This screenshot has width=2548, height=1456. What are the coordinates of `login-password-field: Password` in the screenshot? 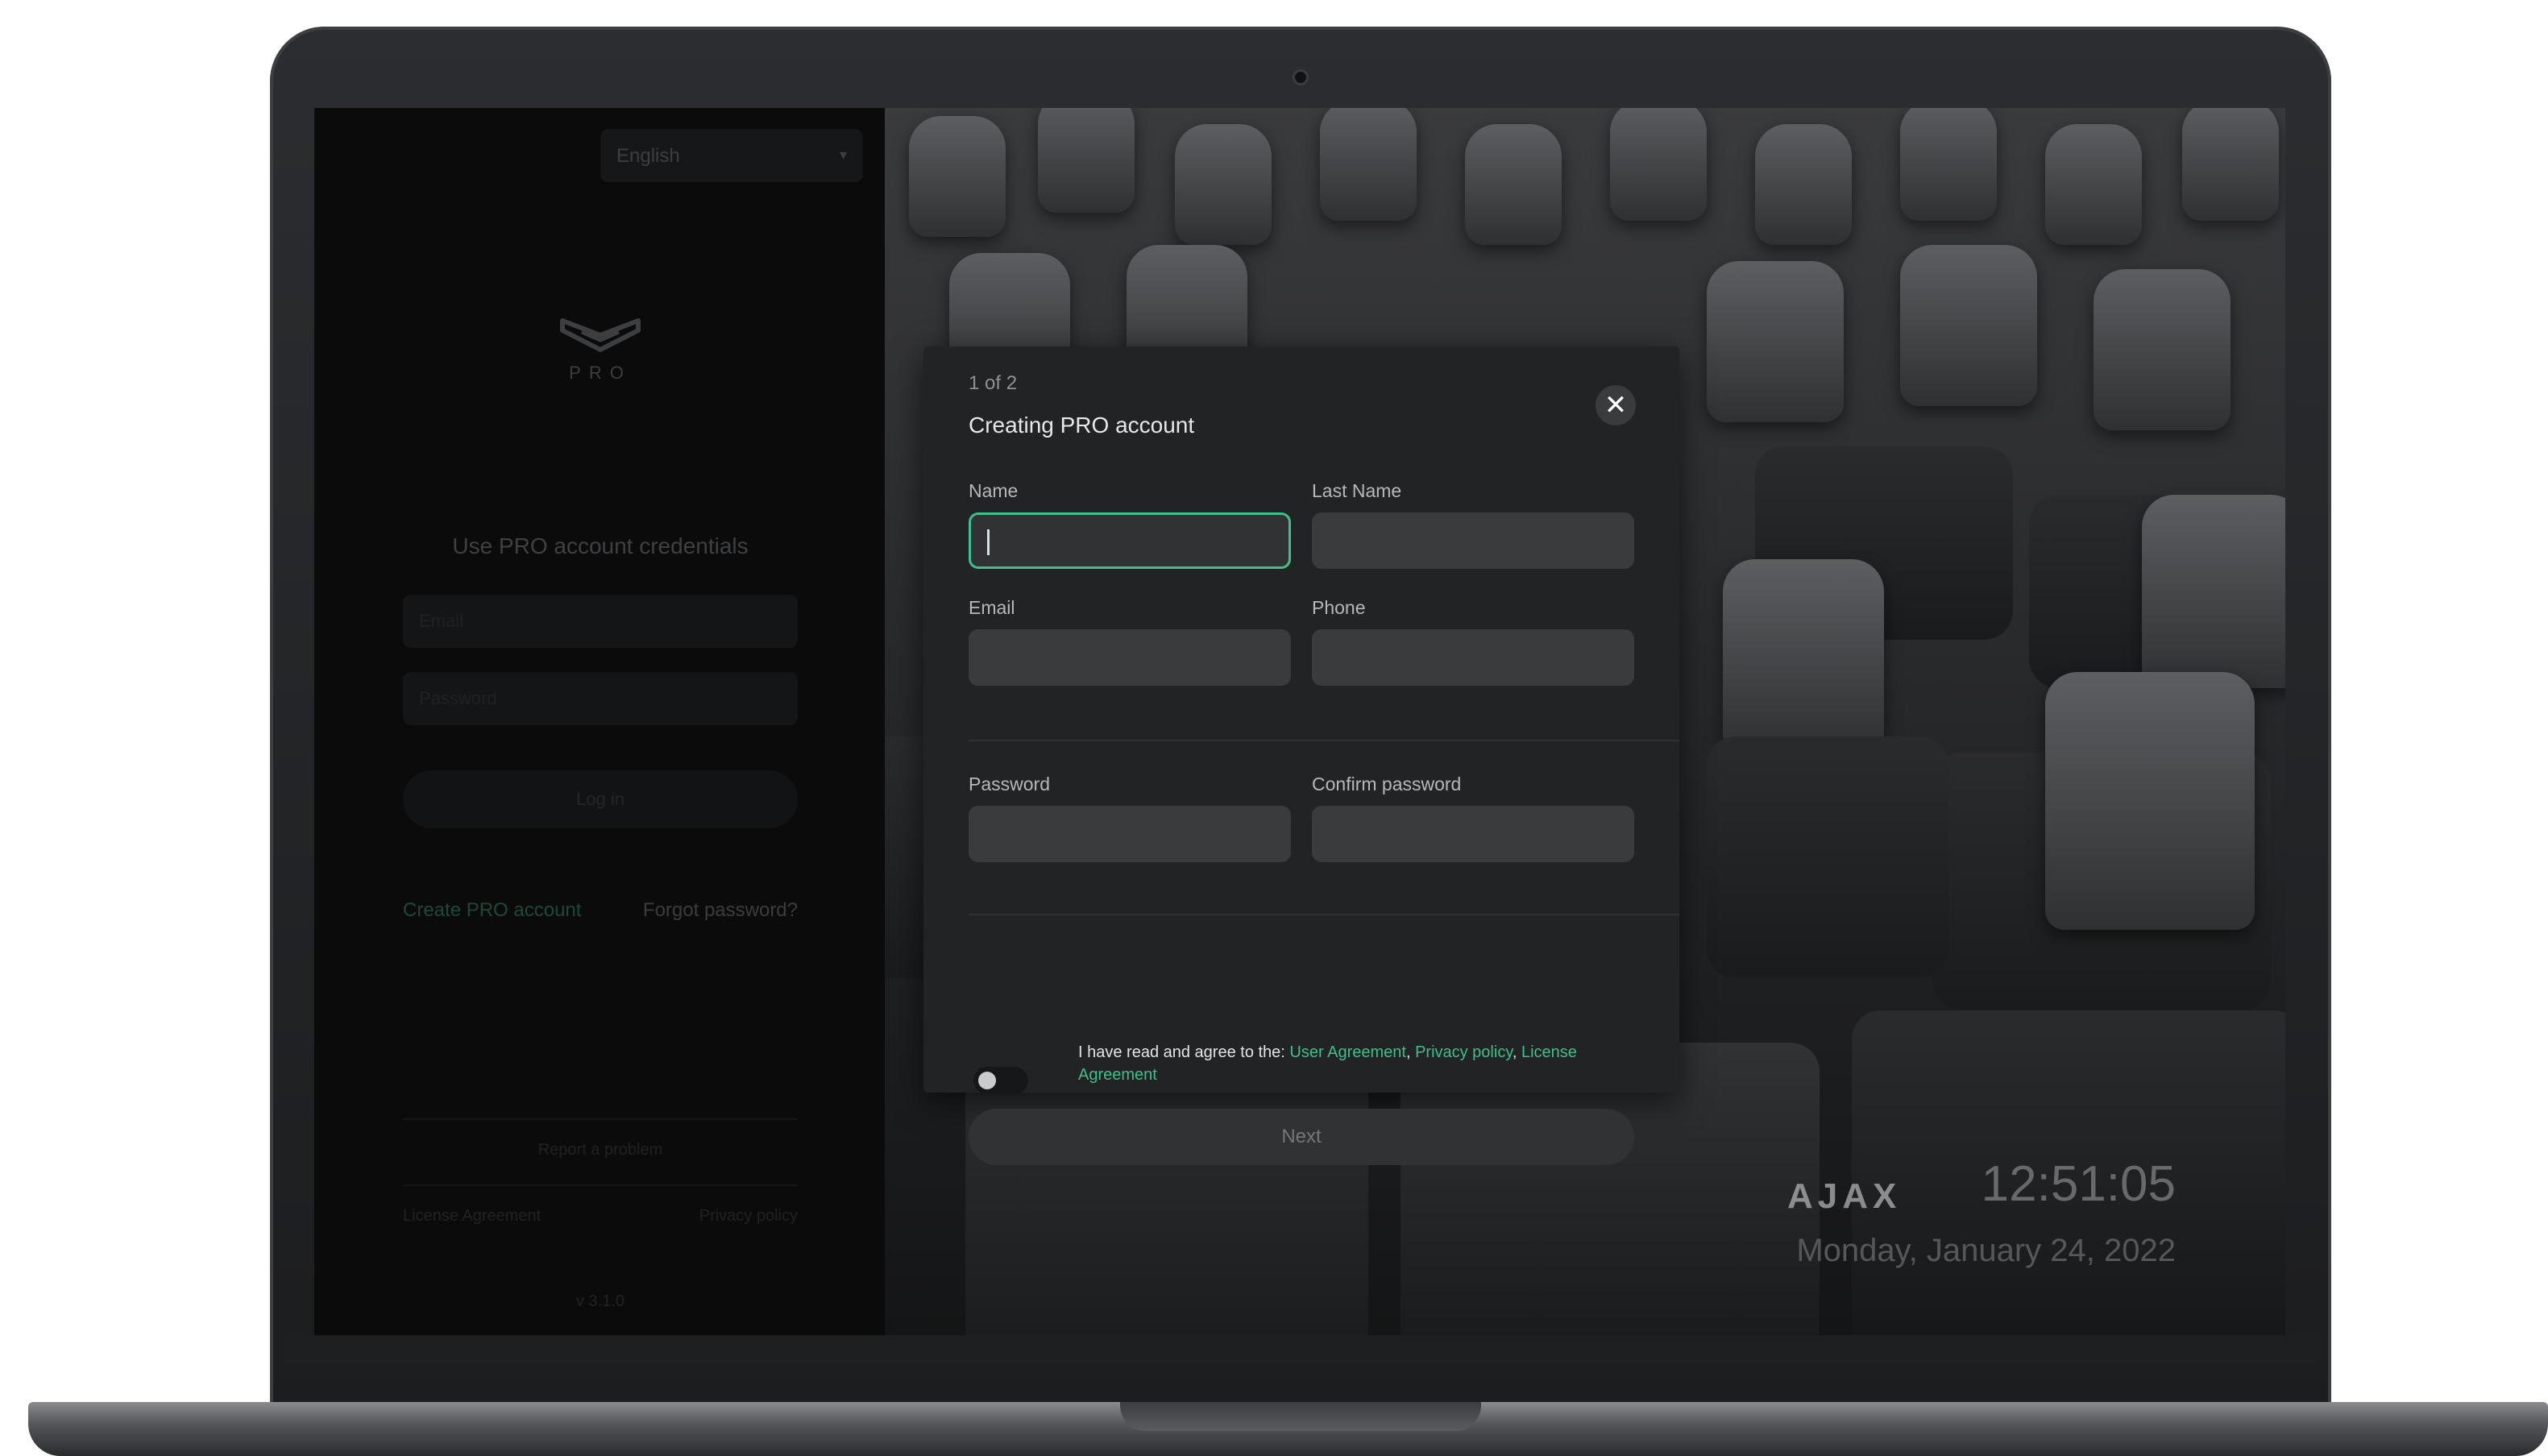 It's located at (600, 698).